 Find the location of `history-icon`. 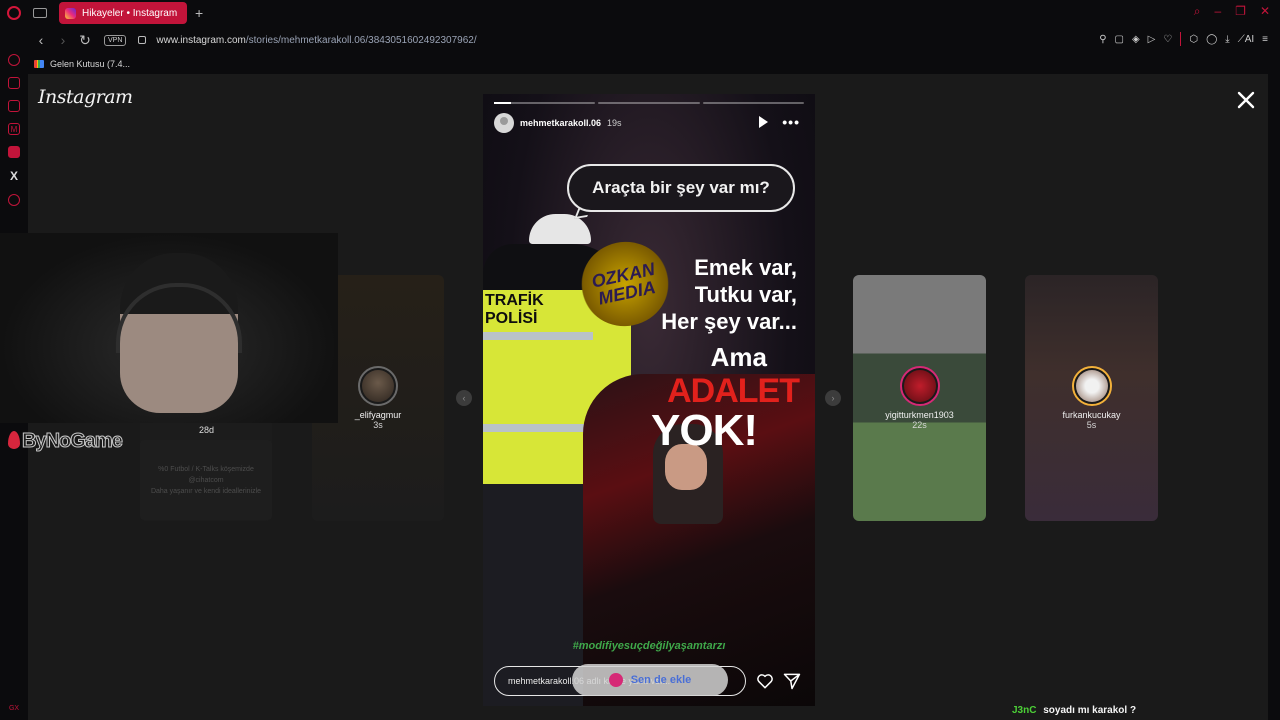

history-icon is located at coordinates (14, 200).